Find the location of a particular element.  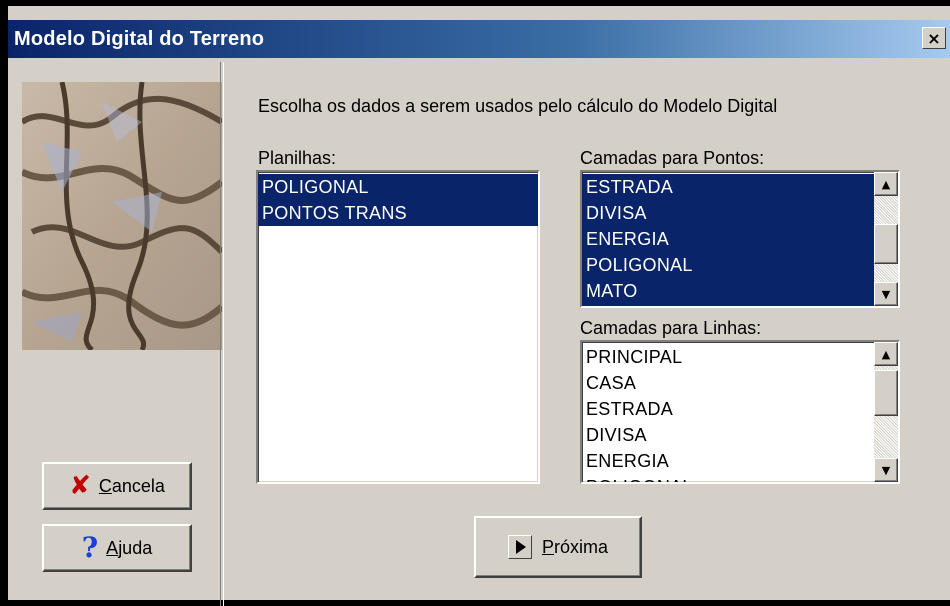

cancel-x-icon: ✘ is located at coordinates (80, 486).